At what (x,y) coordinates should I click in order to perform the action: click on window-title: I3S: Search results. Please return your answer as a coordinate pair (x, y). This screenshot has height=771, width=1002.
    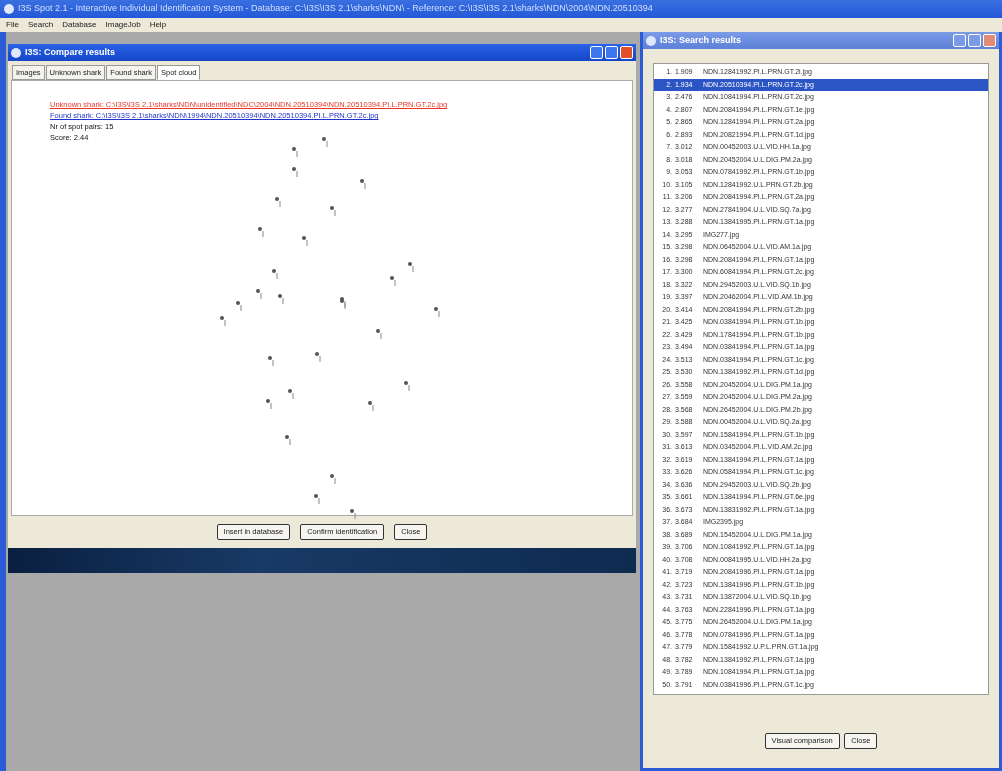
    Looking at the image, I should click on (701, 40).